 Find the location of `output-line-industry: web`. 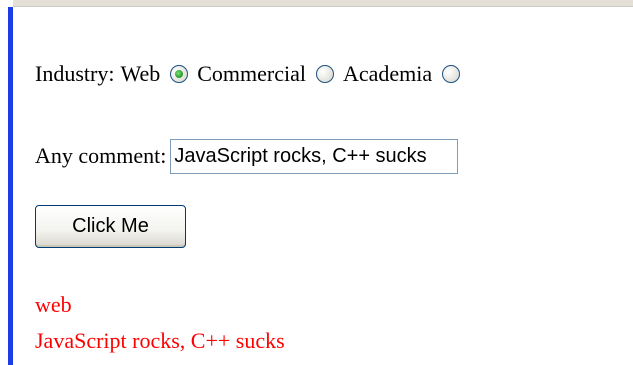

output-line-industry: web is located at coordinates (53, 304).